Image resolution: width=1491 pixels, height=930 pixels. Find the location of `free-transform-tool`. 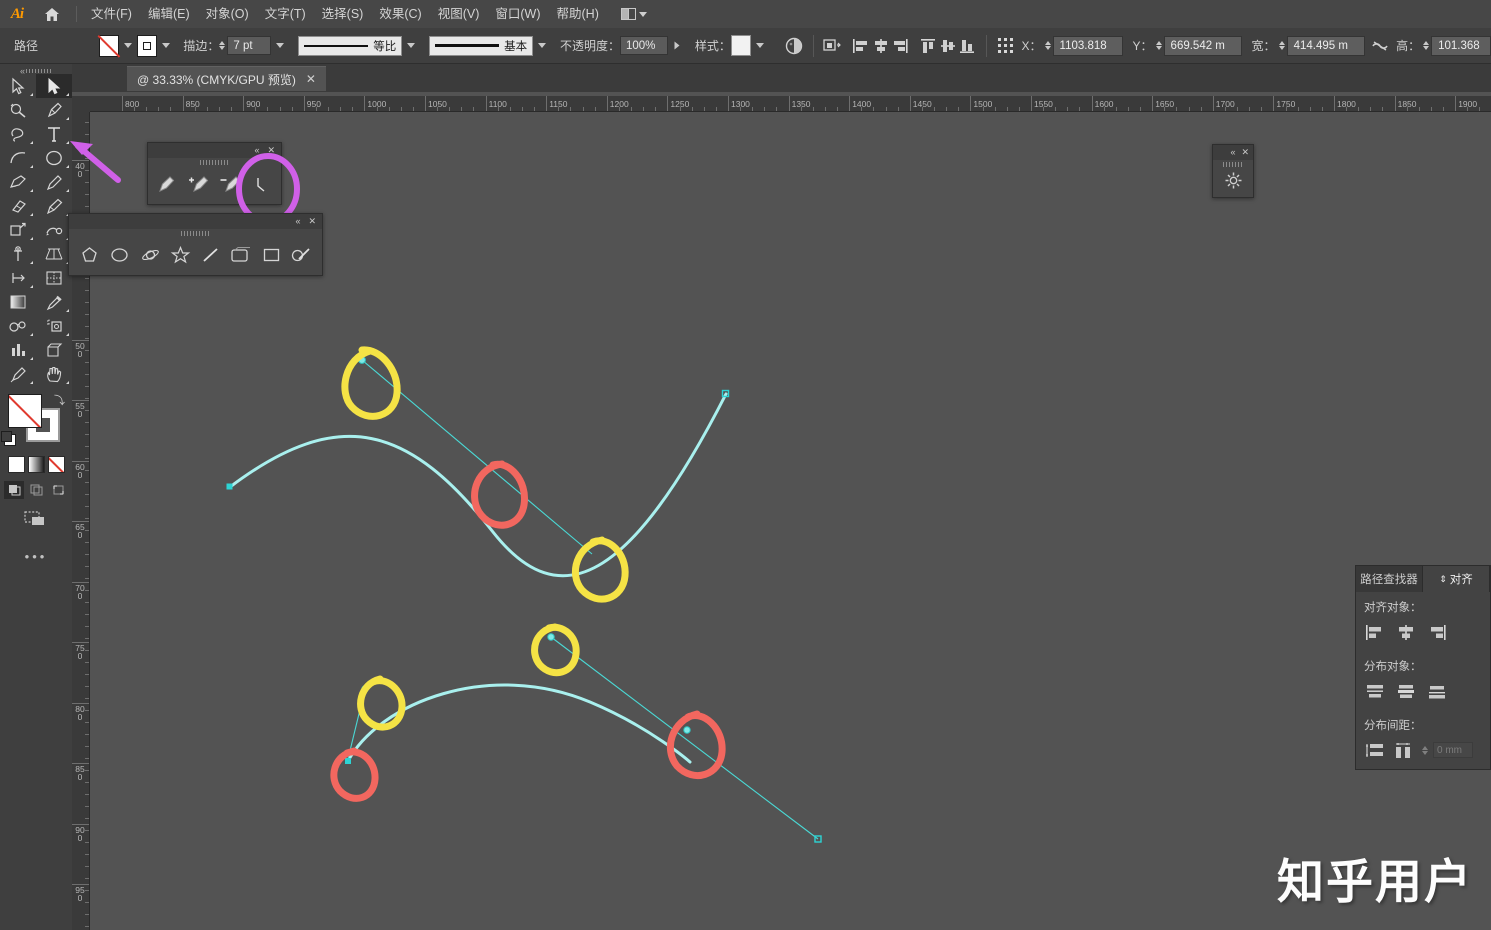

free-transform-tool is located at coordinates (18, 230).